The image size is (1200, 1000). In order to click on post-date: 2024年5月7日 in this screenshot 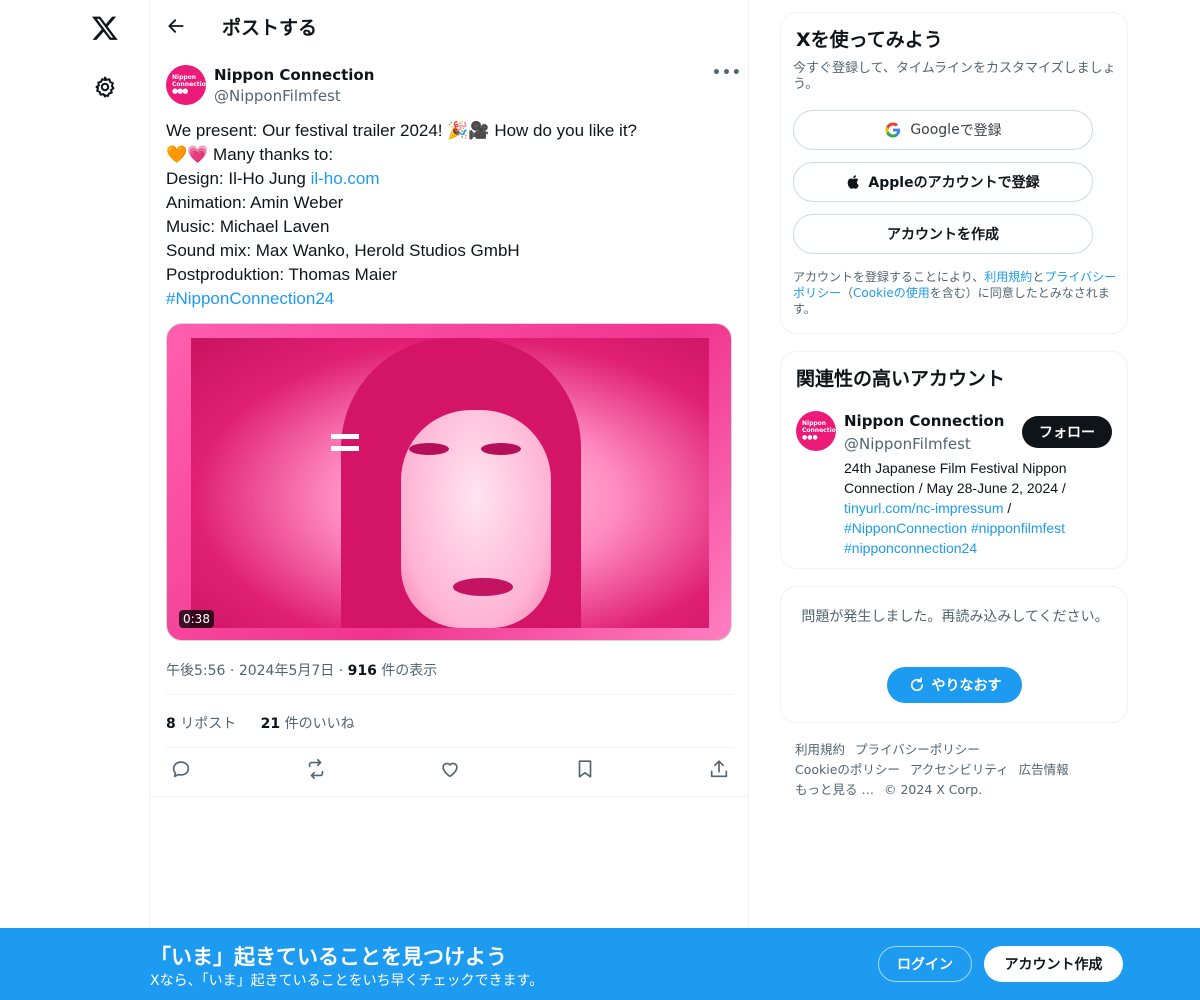, I will do `click(286, 671)`.